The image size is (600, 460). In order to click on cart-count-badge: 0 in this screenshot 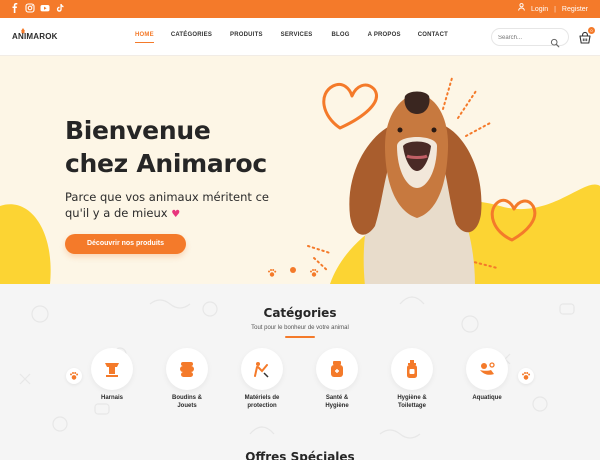, I will do `click(591, 30)`.